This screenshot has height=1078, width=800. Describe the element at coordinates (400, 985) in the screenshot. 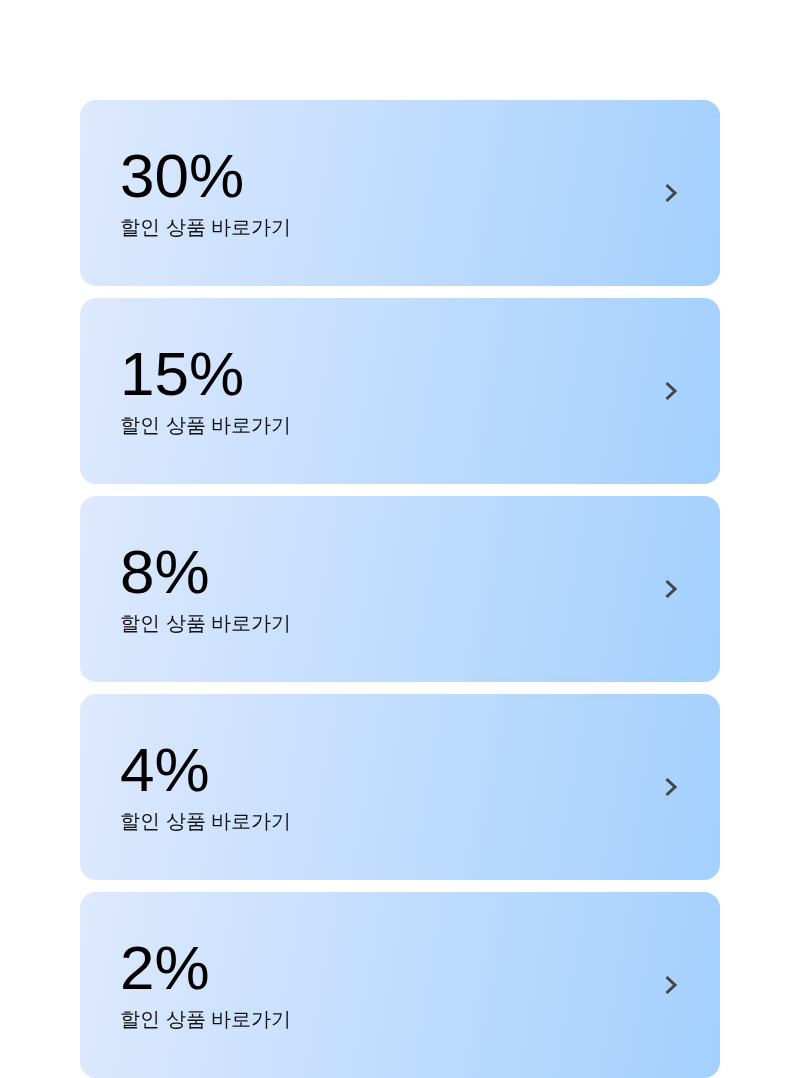

I see `discount-card: 2% 할인 상품 바로가기` at that location.